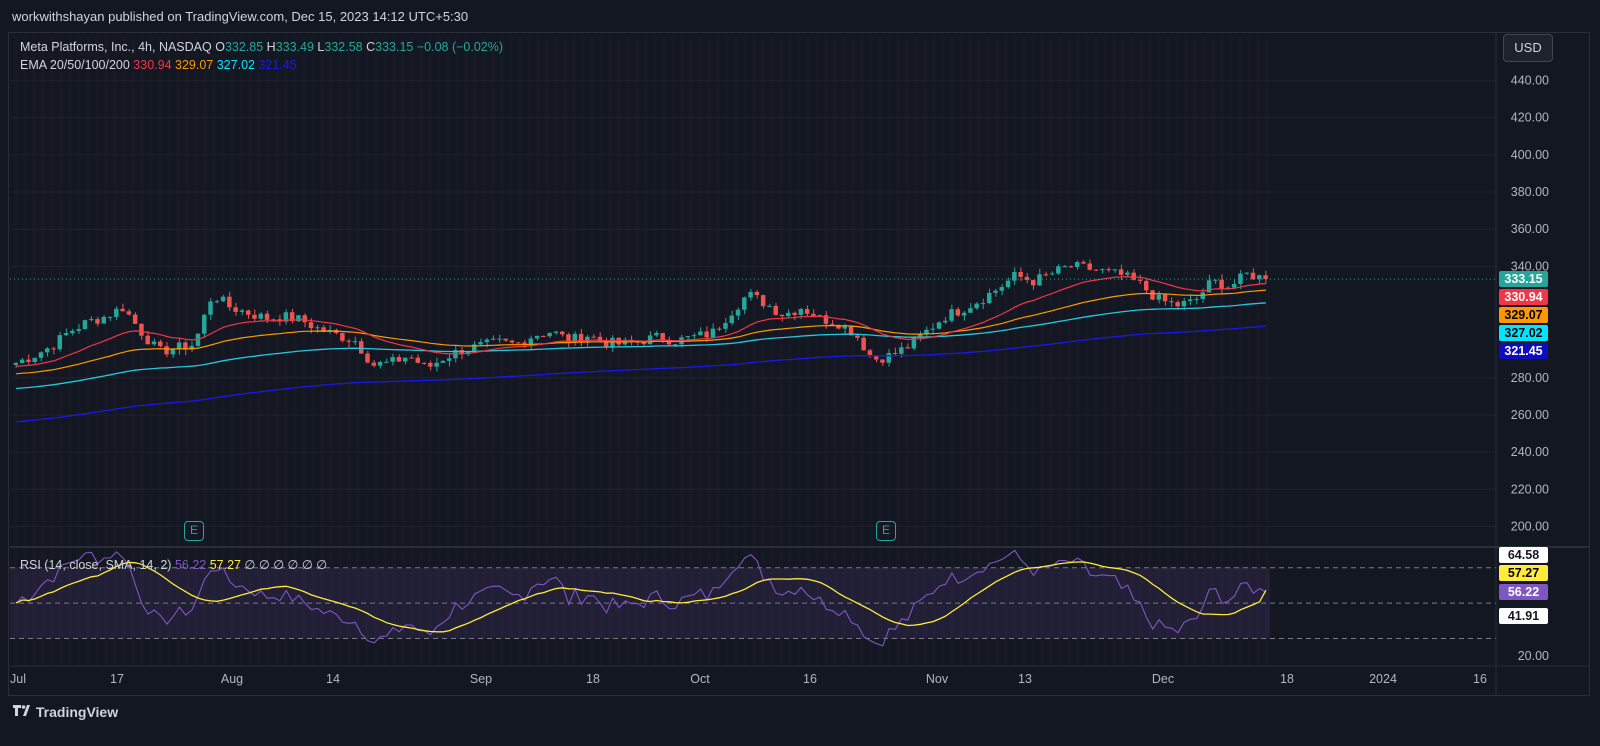 This screenshot has height=746, width=1600. I want to click on ema-label: EMA 20/50/100/200, so click(75, 65).